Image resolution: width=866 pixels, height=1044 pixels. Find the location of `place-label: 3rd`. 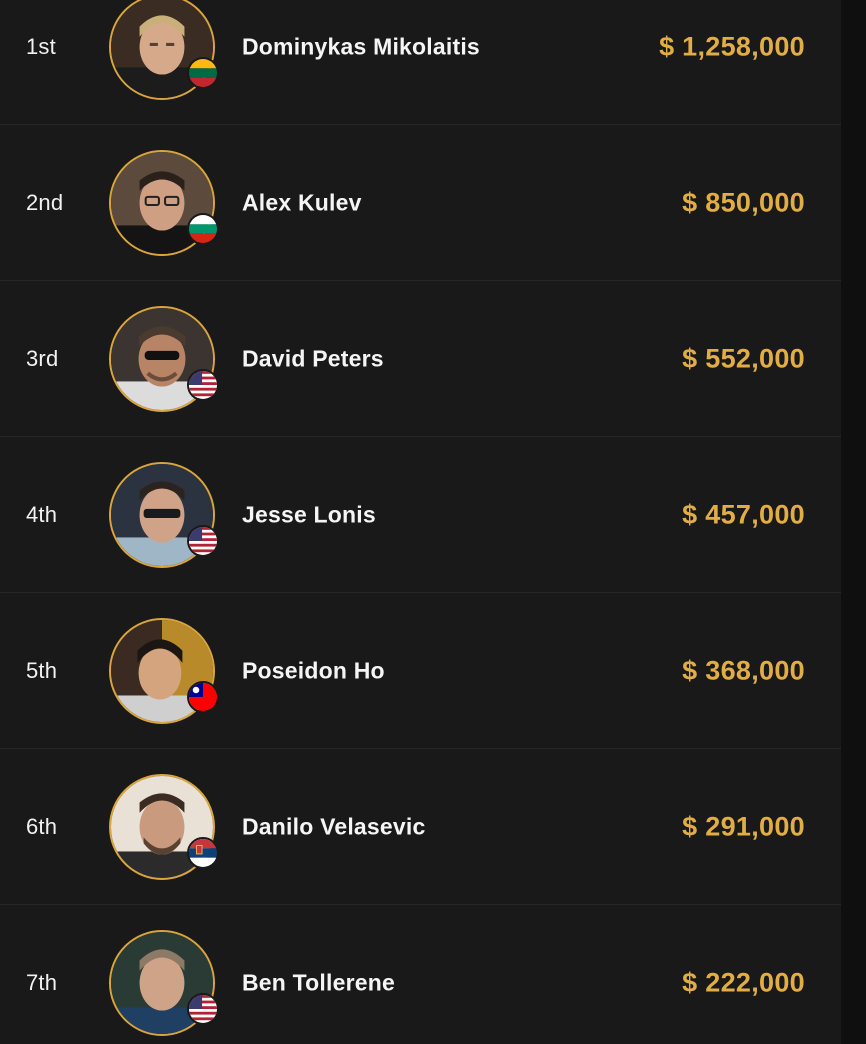

place-label: 3rd is located at coordinates (42, 358).